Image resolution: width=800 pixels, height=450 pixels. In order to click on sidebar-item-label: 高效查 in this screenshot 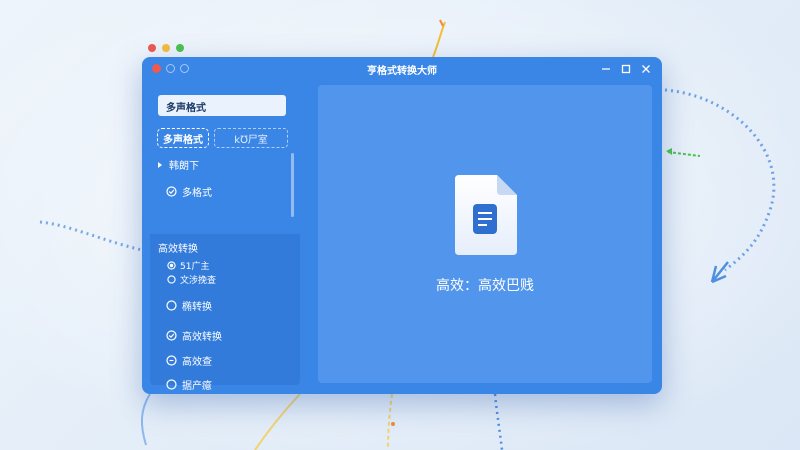, I will do `click(197, 362)`.